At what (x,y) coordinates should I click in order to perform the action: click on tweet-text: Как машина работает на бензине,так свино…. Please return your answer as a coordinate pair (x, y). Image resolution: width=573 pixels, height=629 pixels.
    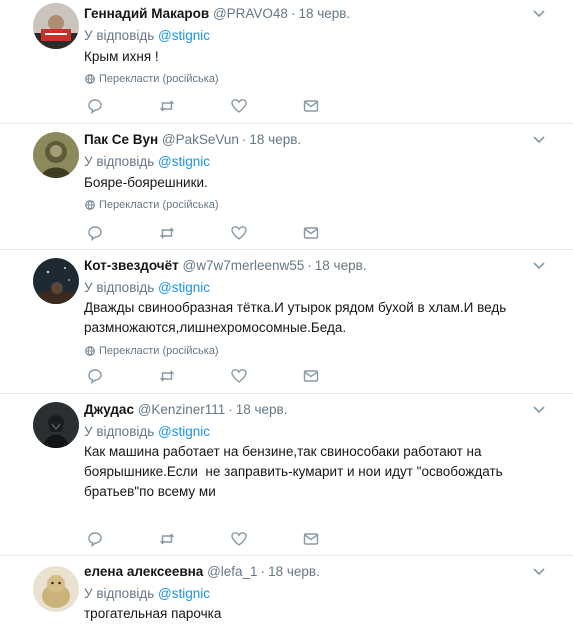
    Looking at the image, I should click on (293, 471).